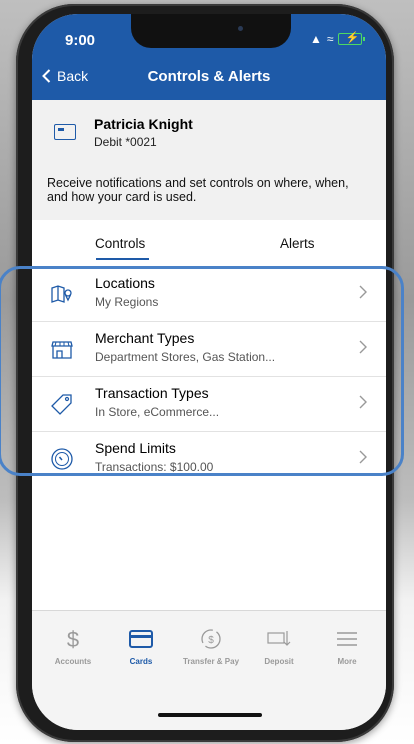 The width and height of the screenshot is (414, 744). I want to click on card-icon, so click(141, 639).